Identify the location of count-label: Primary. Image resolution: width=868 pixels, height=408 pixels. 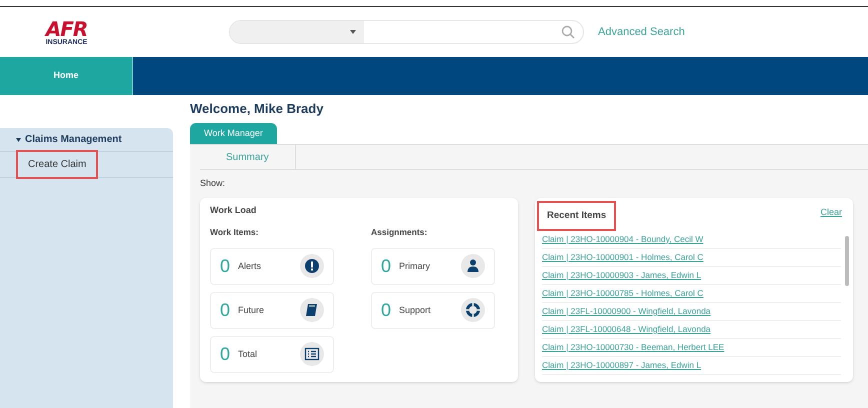
(415, 266).